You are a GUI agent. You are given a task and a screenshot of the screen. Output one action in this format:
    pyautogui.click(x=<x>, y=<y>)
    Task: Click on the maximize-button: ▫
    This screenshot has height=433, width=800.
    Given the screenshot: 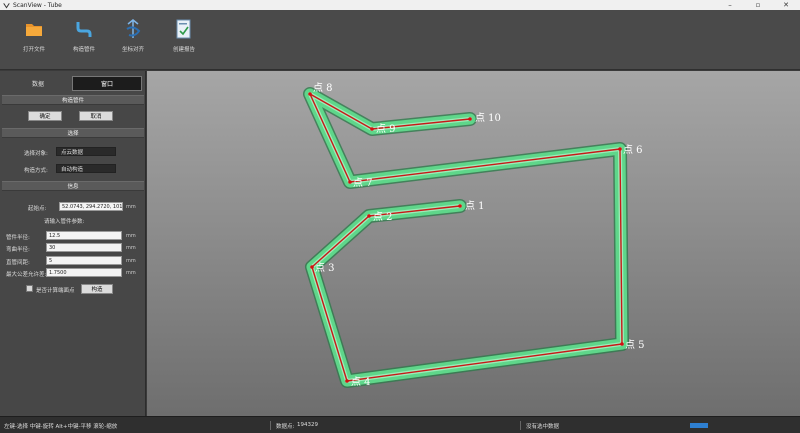 What is the action you would take?
    pyautogui.click(x=758, y=5)
    